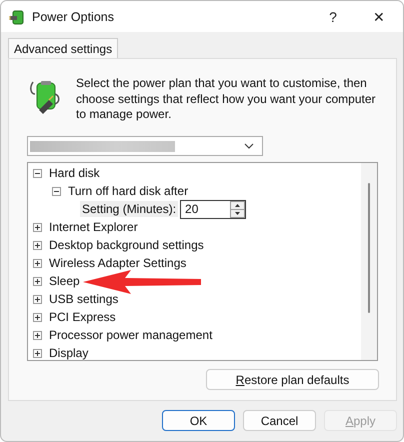 This screenshot has width=404, height=442. I want to click on close-button: ✕, so click(379, 16).